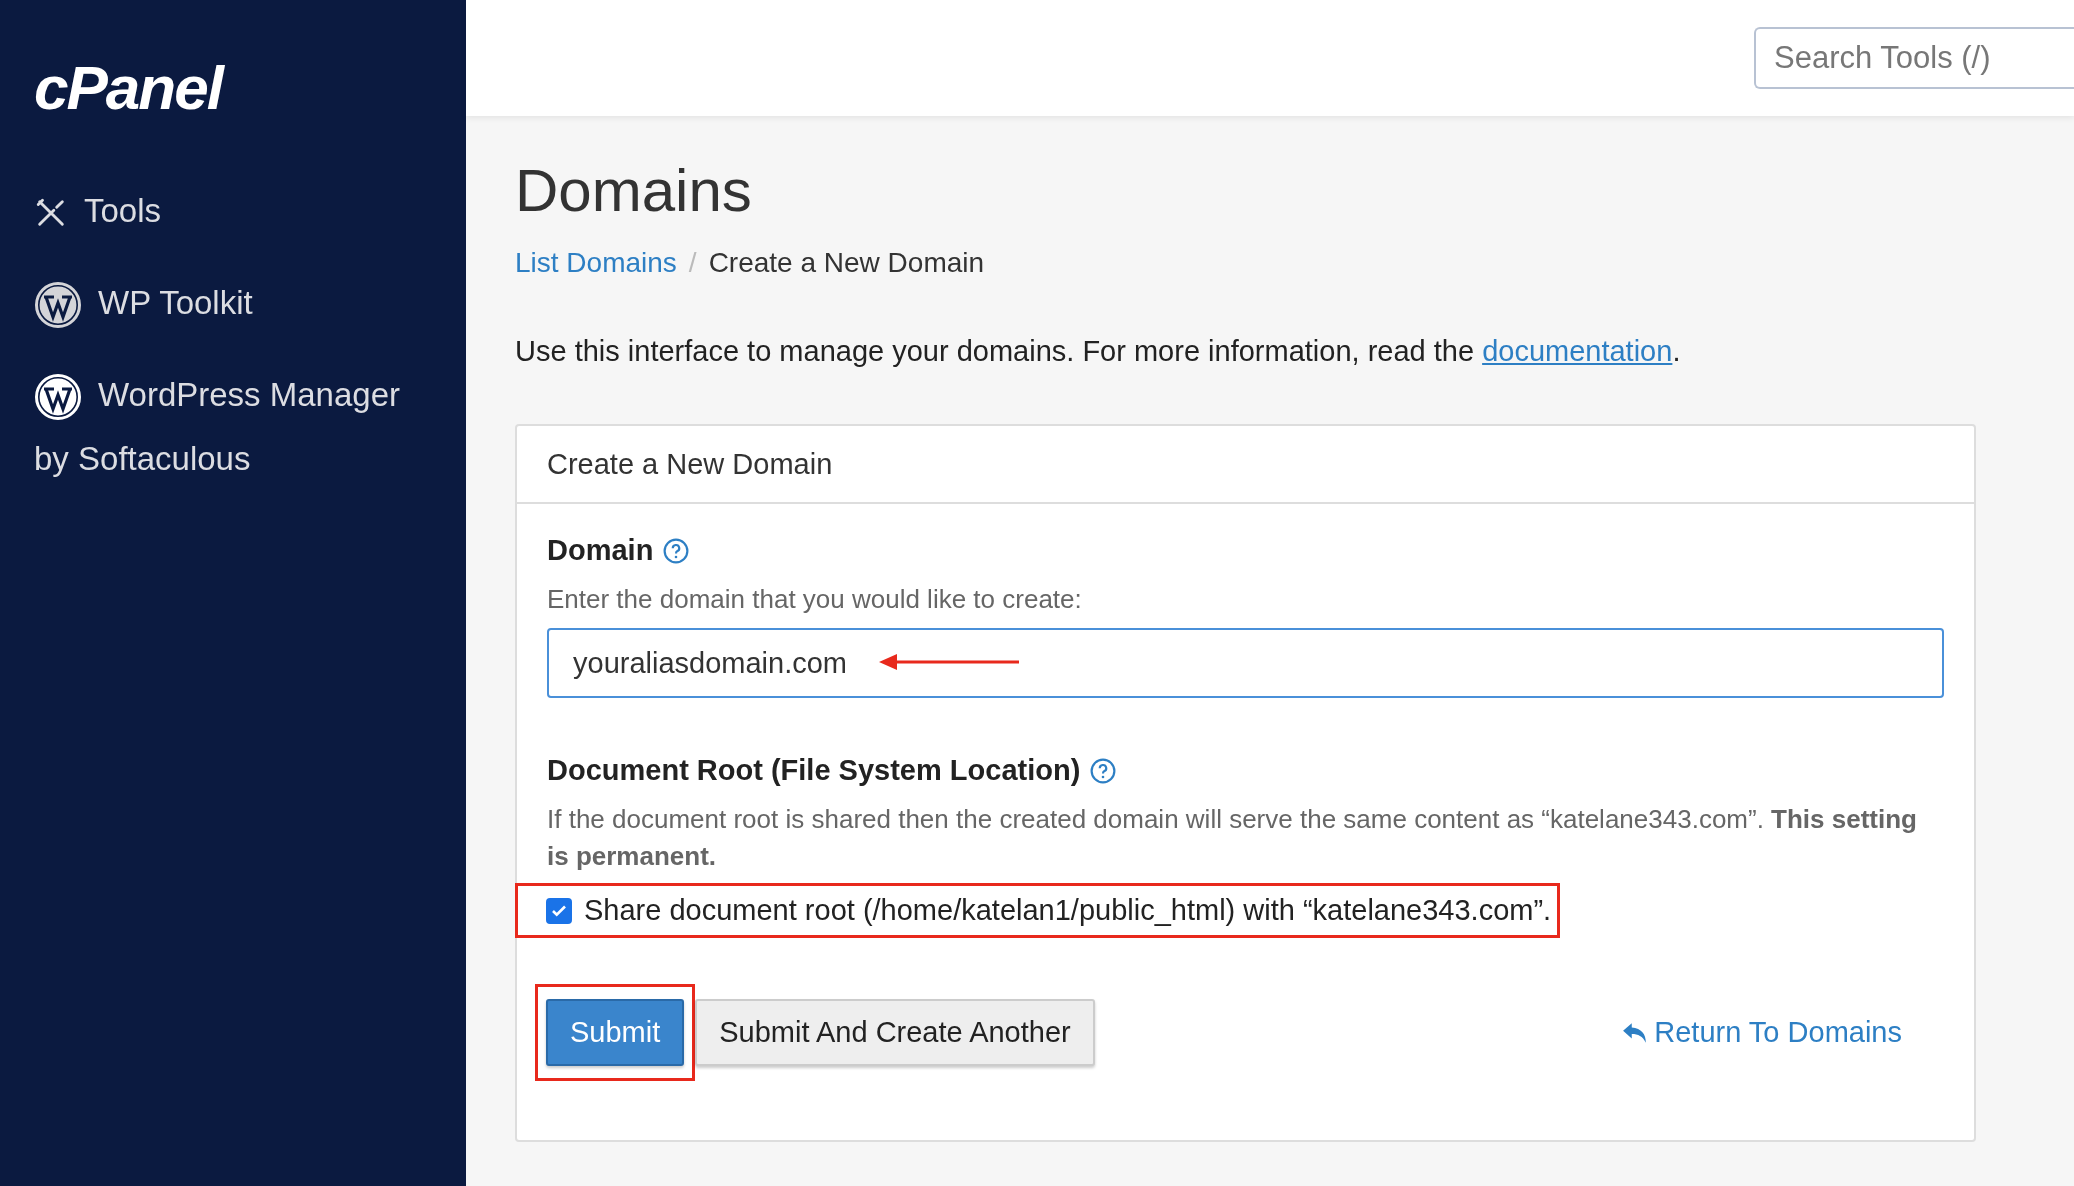  What do you see at coordinates (224, 211) in the screenshot?
I see `sidebar-item: Tools` at bounding box center [224, 211].